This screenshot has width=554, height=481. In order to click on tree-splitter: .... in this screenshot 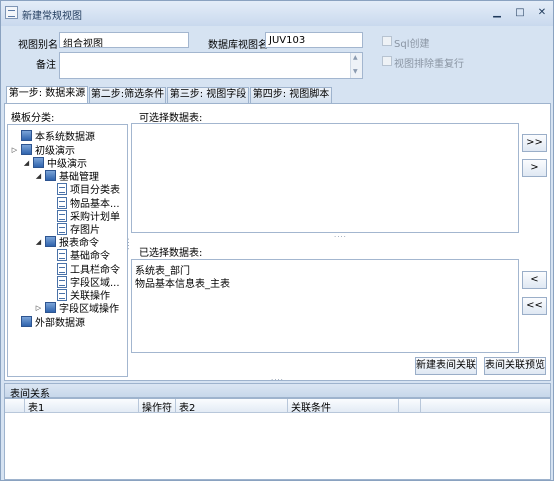, I will do `click(130, 244)`.